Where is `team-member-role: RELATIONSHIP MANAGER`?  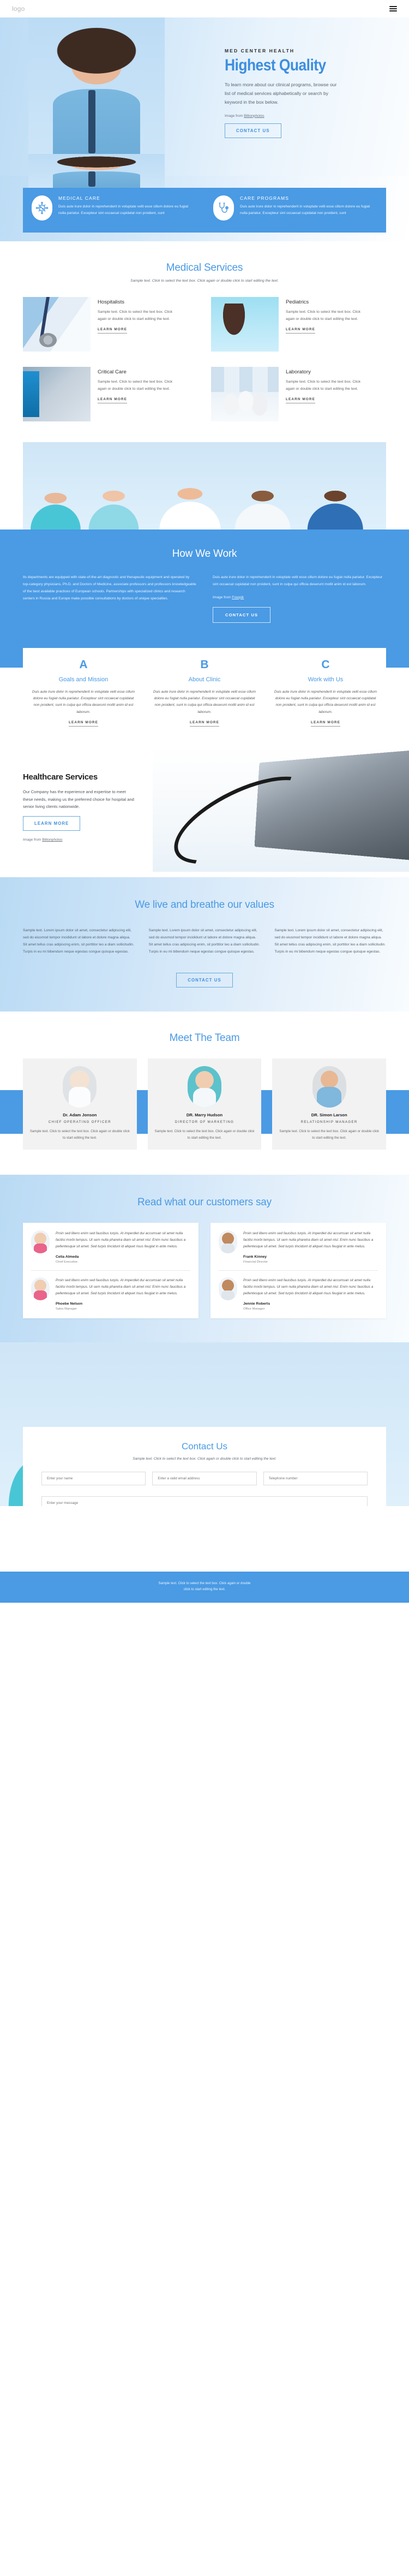 team-member-role: RELATIONSHIP MANAGER is located at coordinates (329, 1122).